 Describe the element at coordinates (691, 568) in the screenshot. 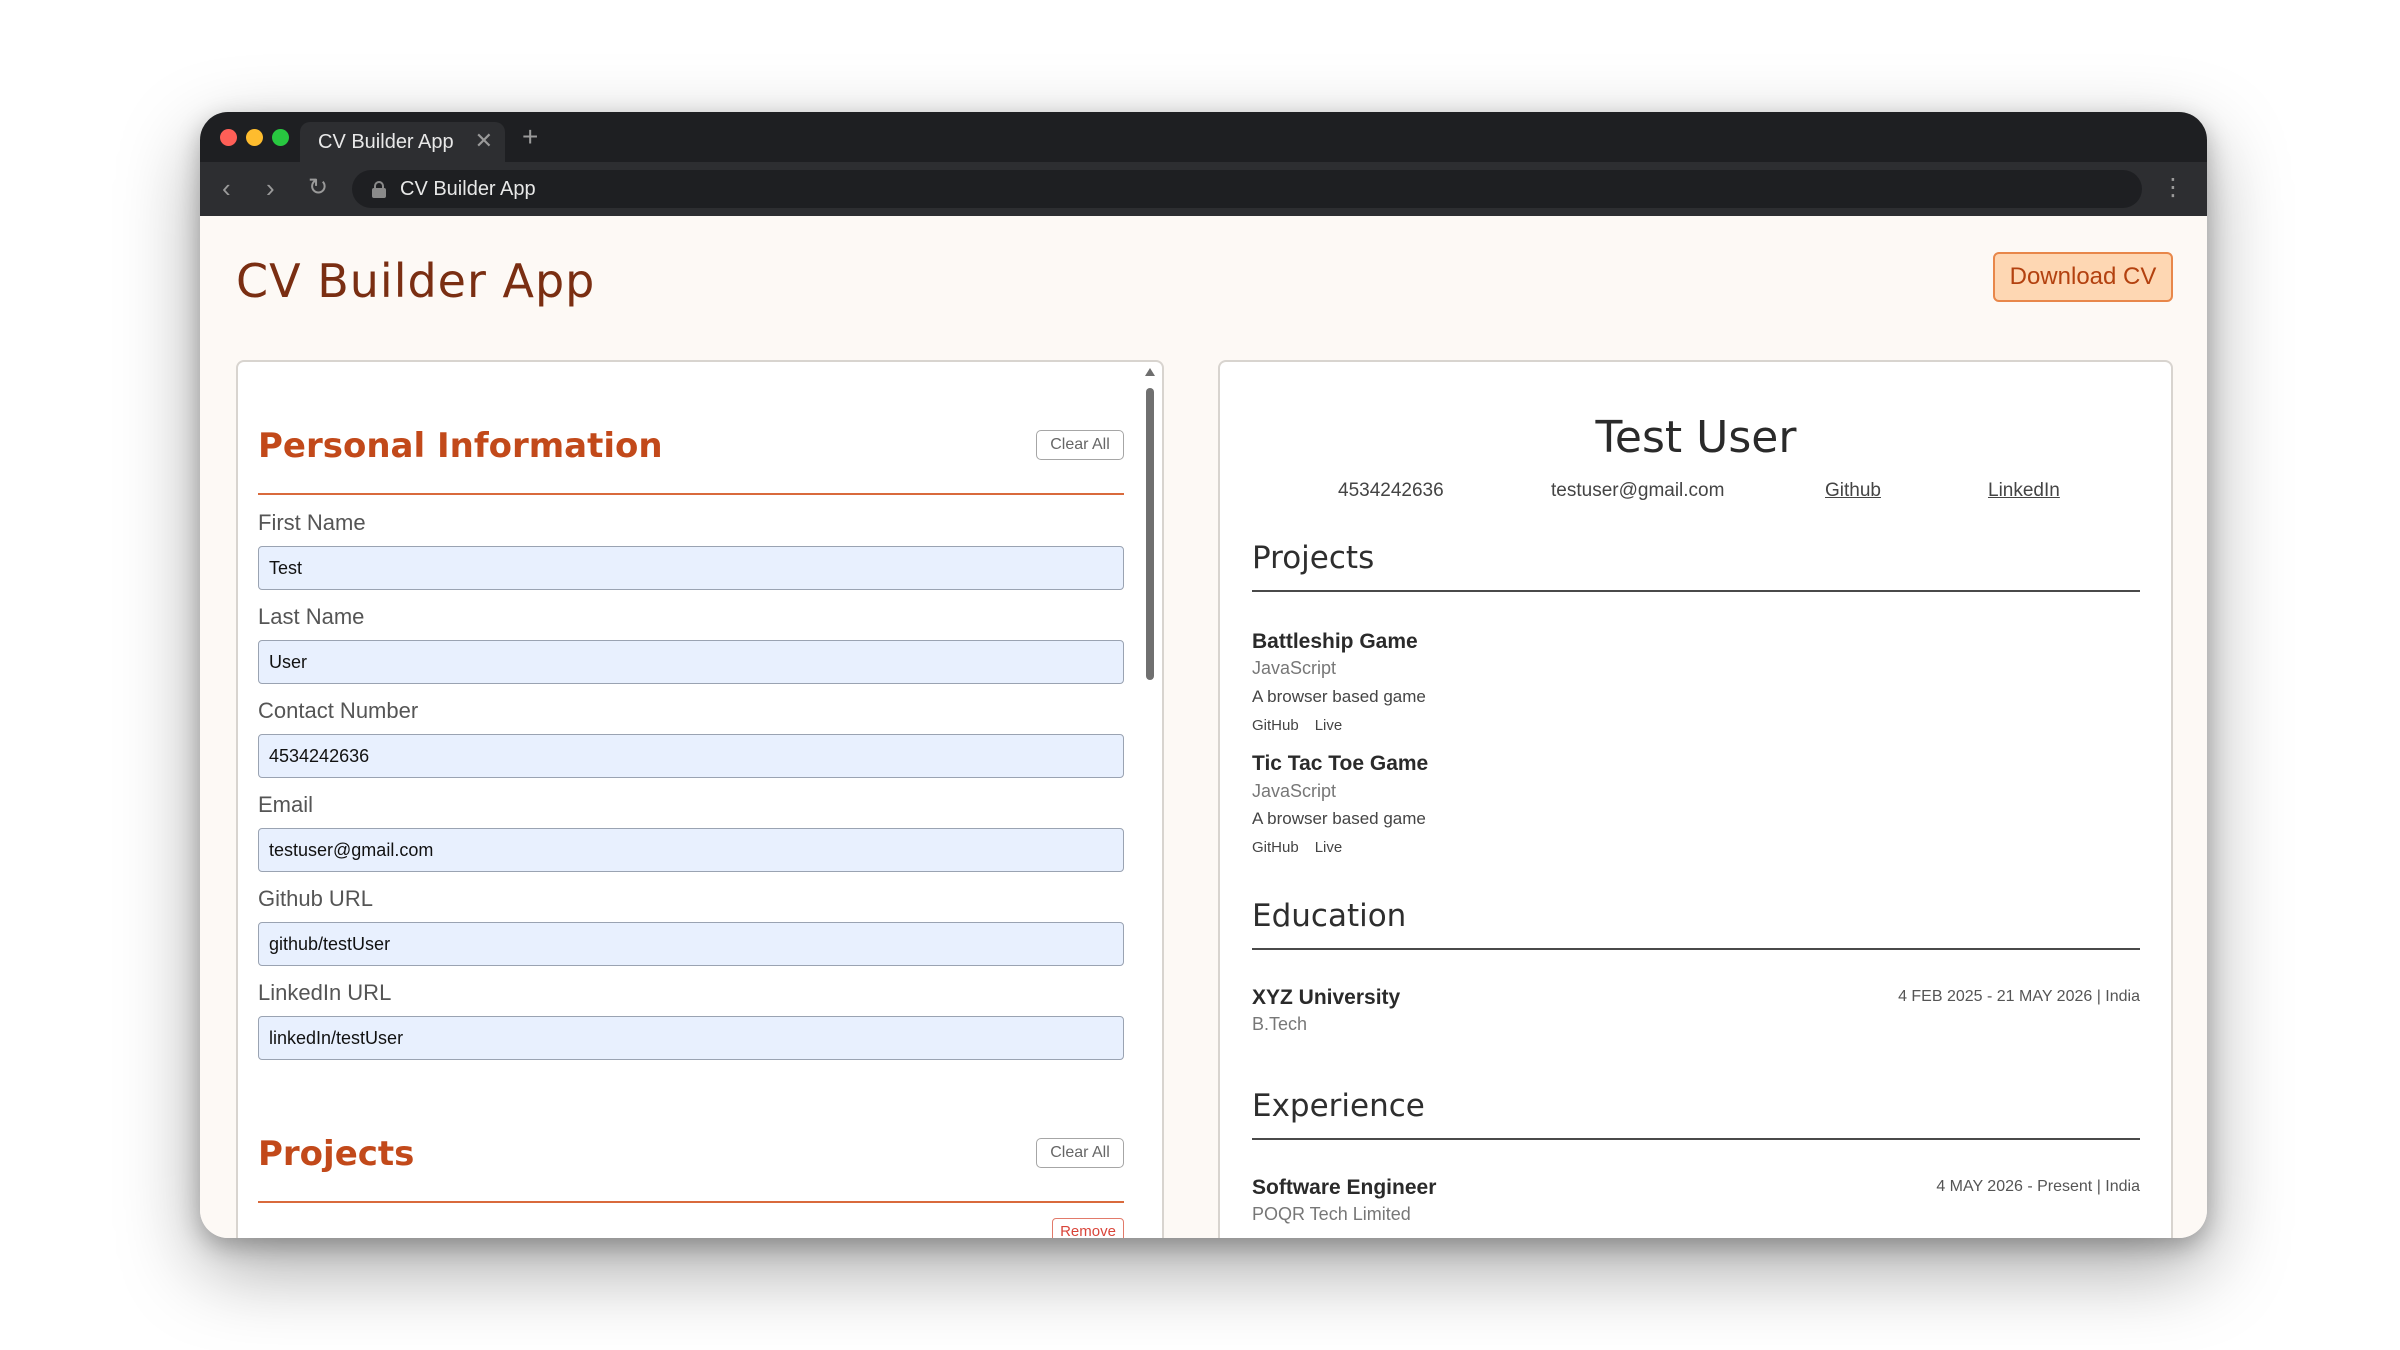

I see `first-name-field` at that location.